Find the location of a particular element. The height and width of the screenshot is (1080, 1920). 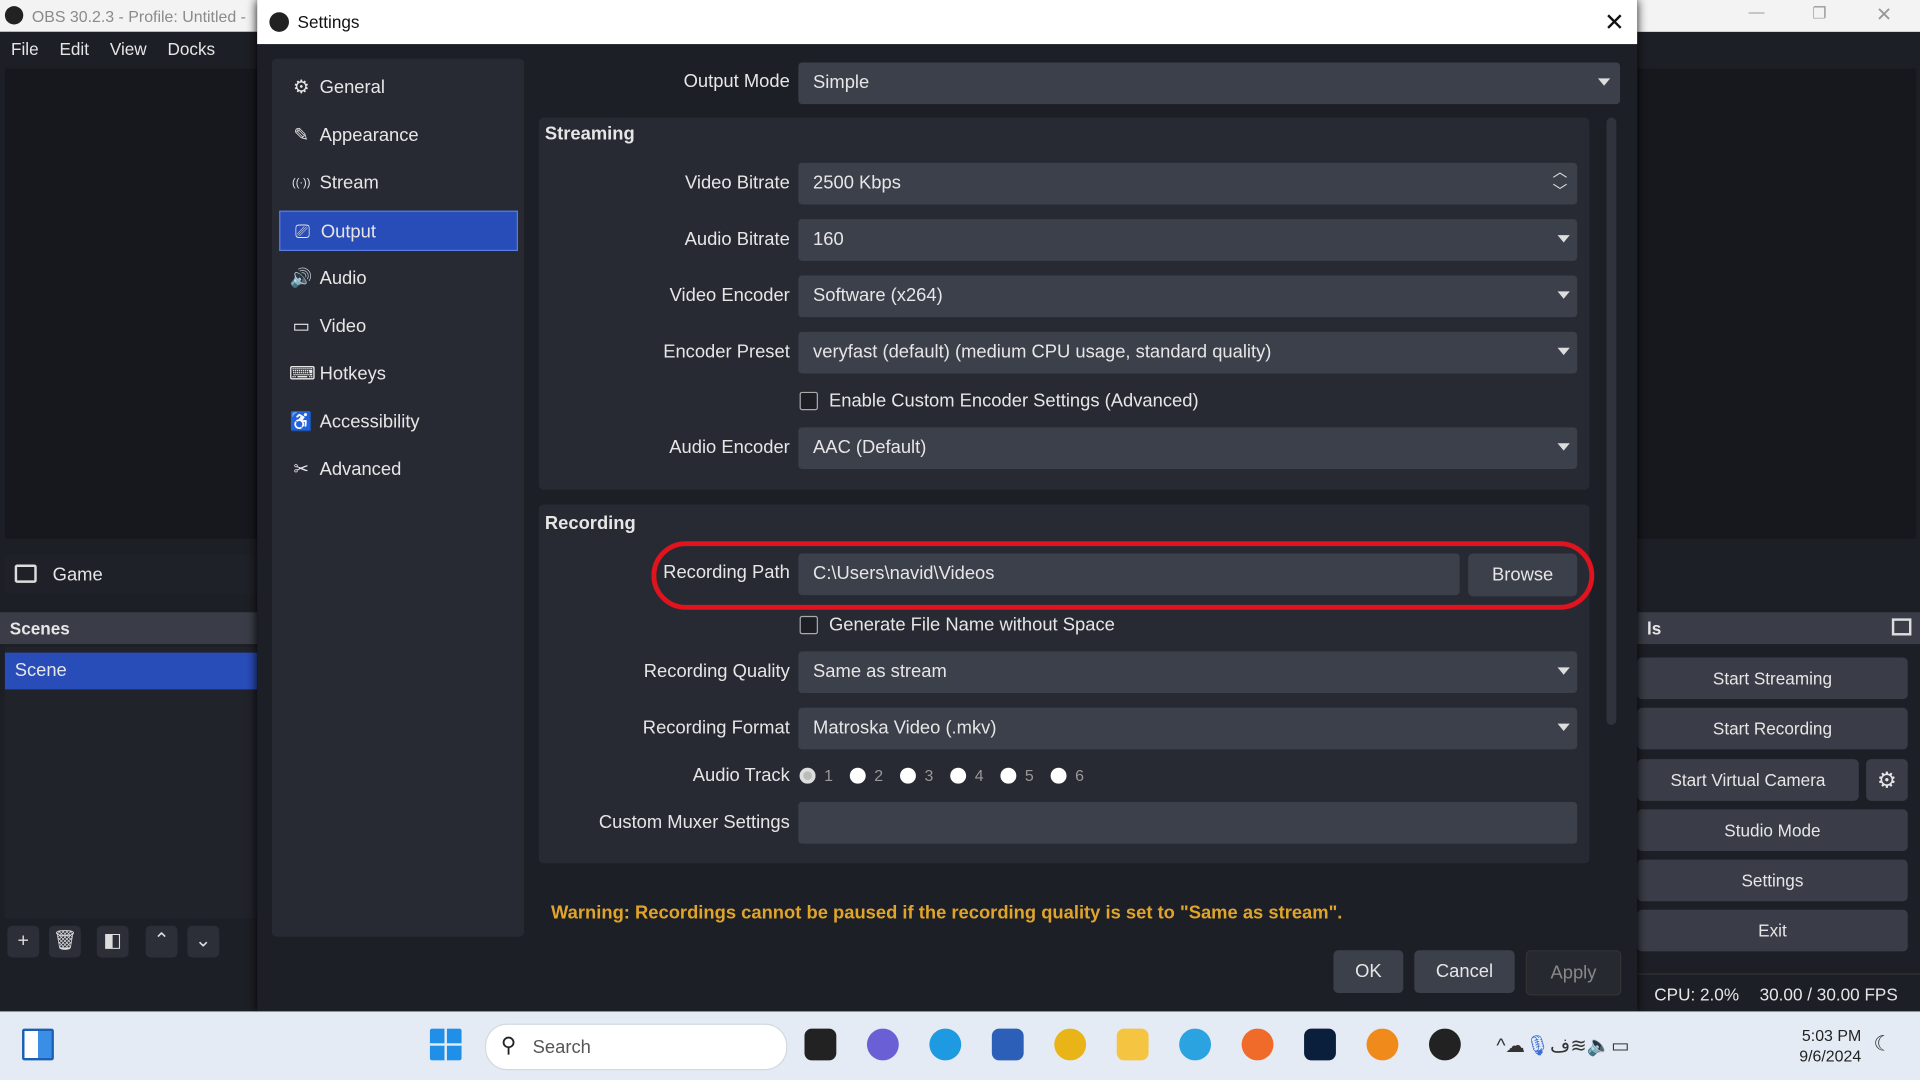

scenes-list: Scene is located at coordinates (131, 782).